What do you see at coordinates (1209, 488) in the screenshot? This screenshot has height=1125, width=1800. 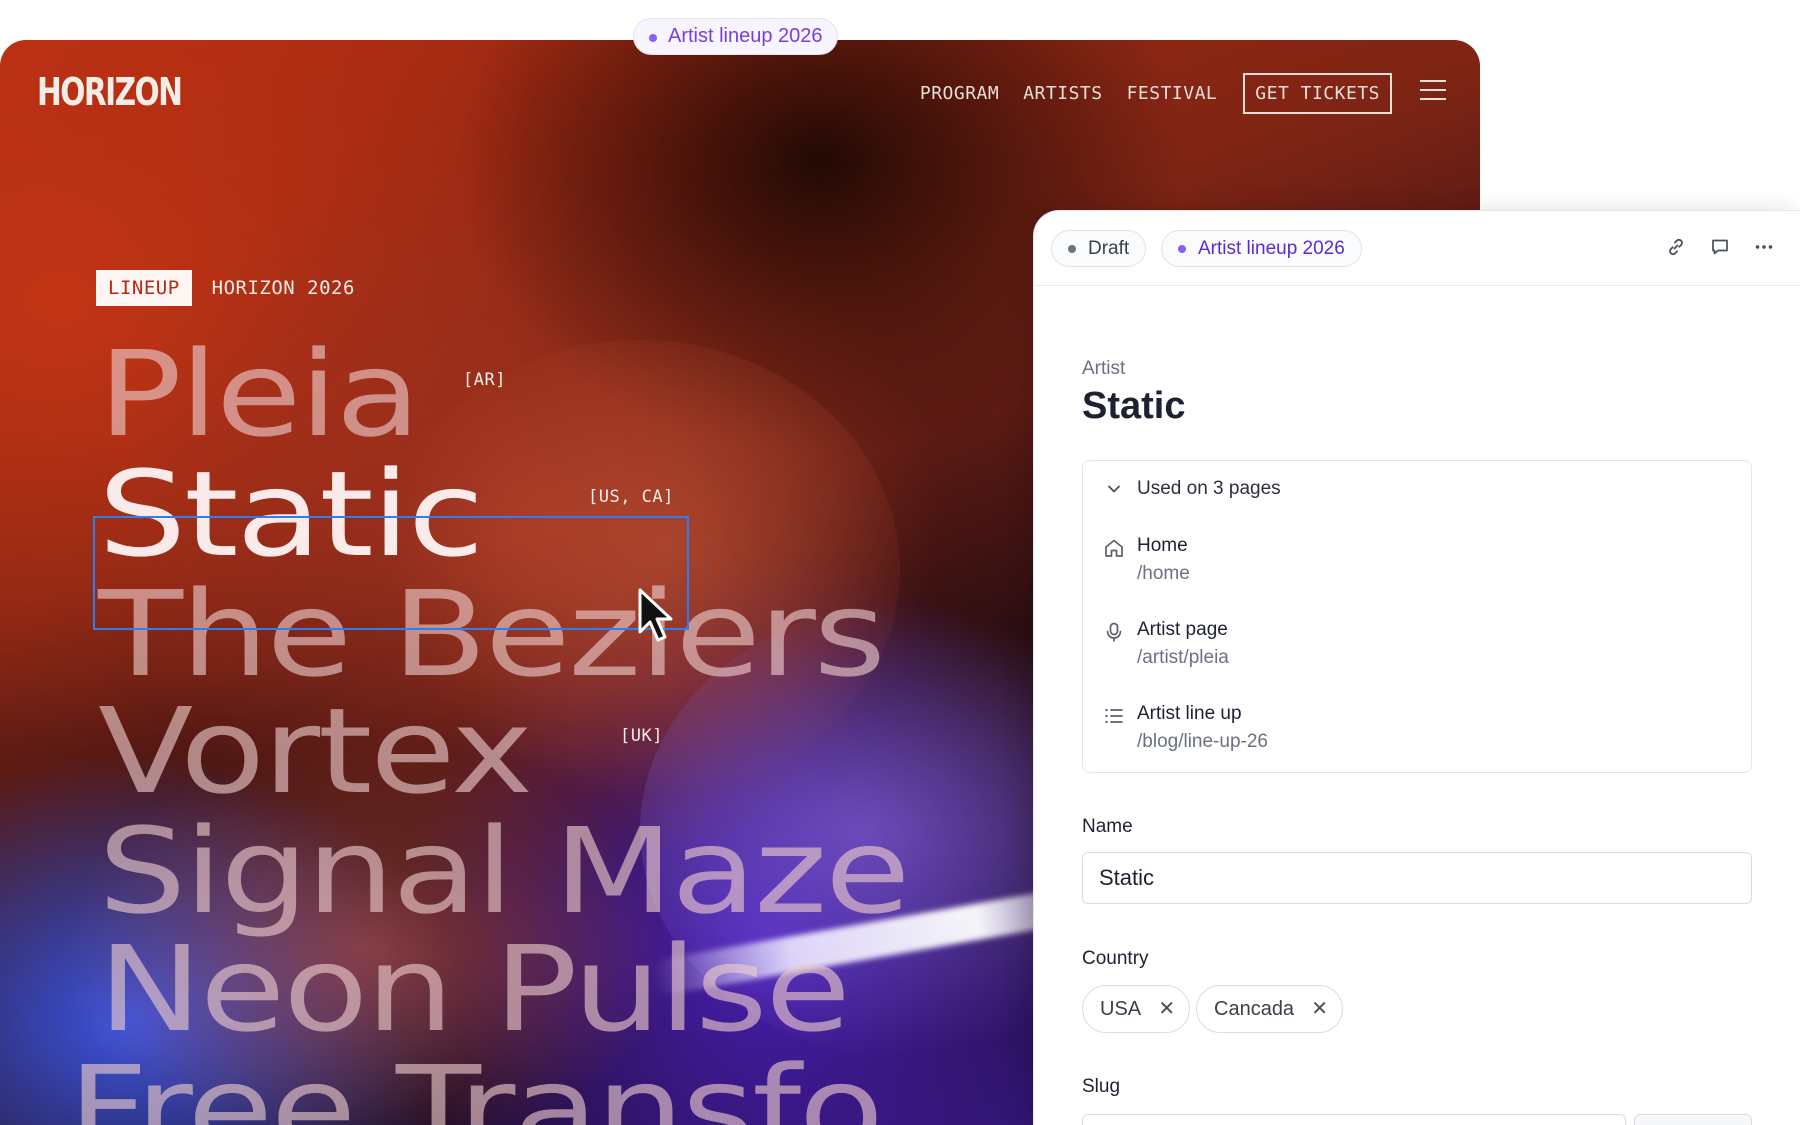 I see `references-count: Used on 3 pages` at bounding box center [1209, 488].